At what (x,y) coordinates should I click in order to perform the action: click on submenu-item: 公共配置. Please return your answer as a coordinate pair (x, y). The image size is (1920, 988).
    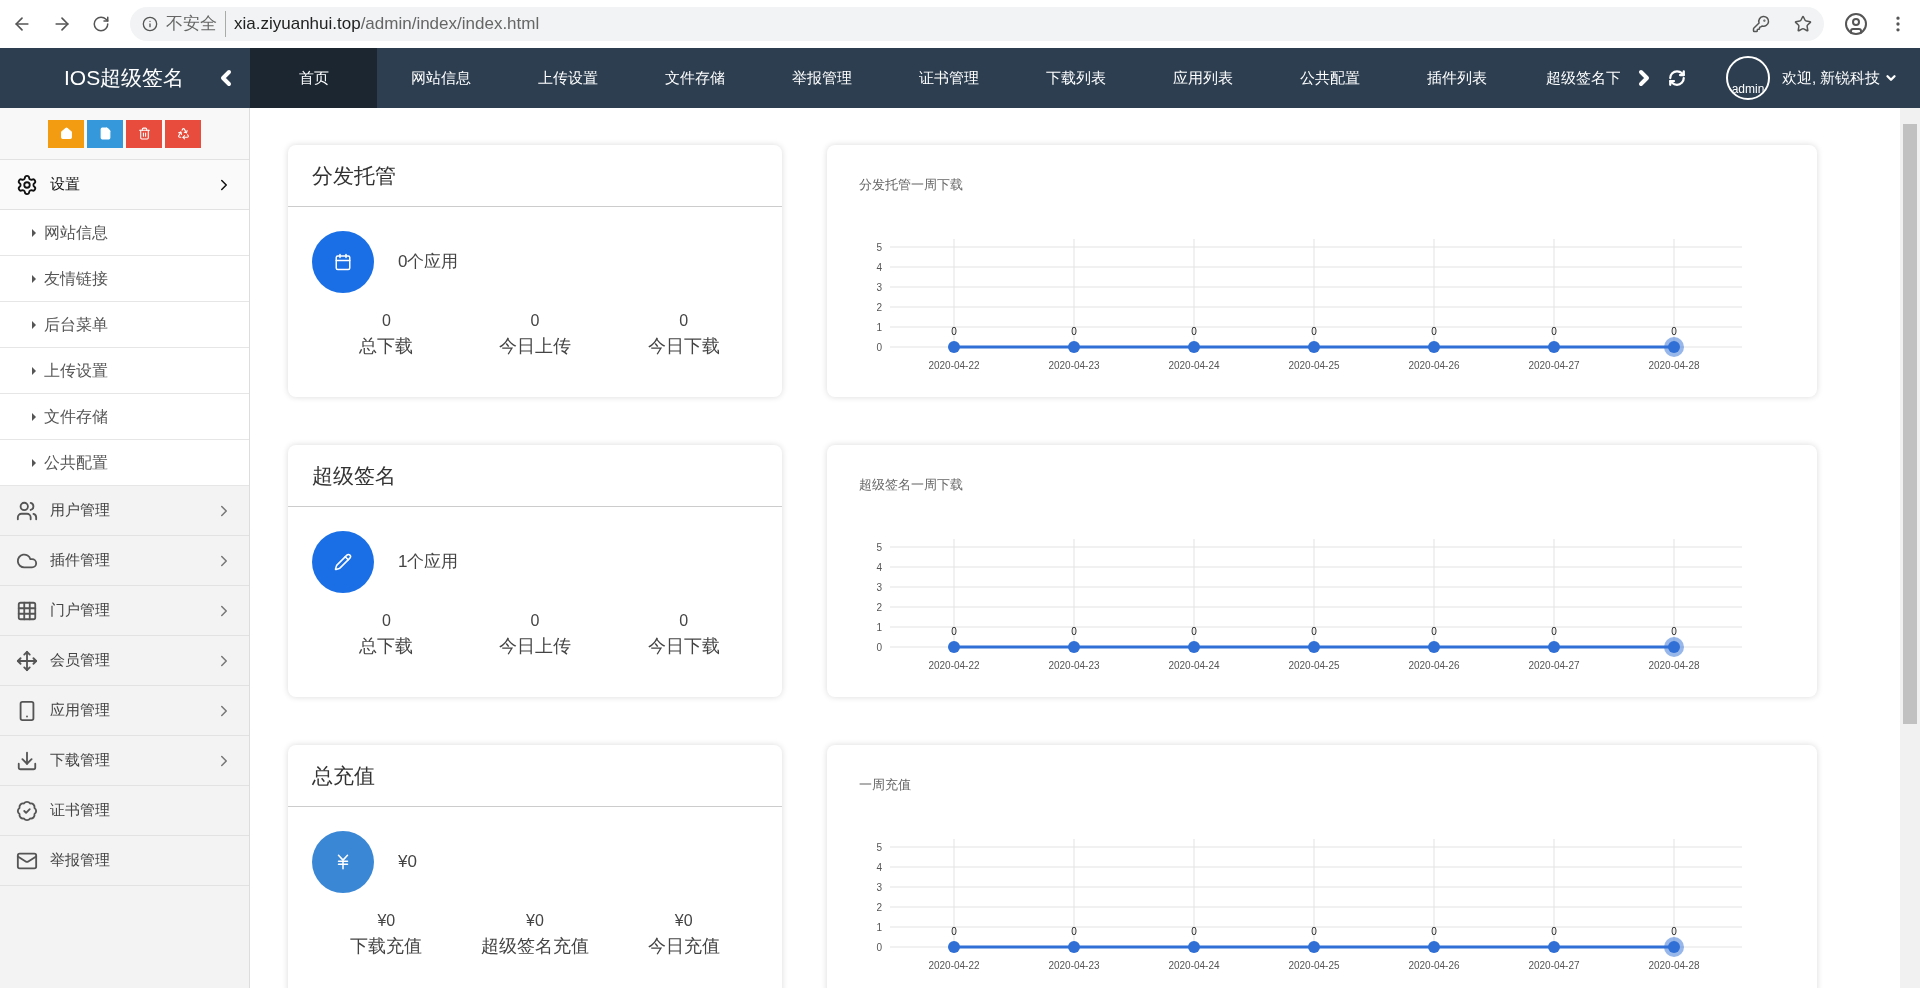
    Looking at the image, I should click on (124, 463).